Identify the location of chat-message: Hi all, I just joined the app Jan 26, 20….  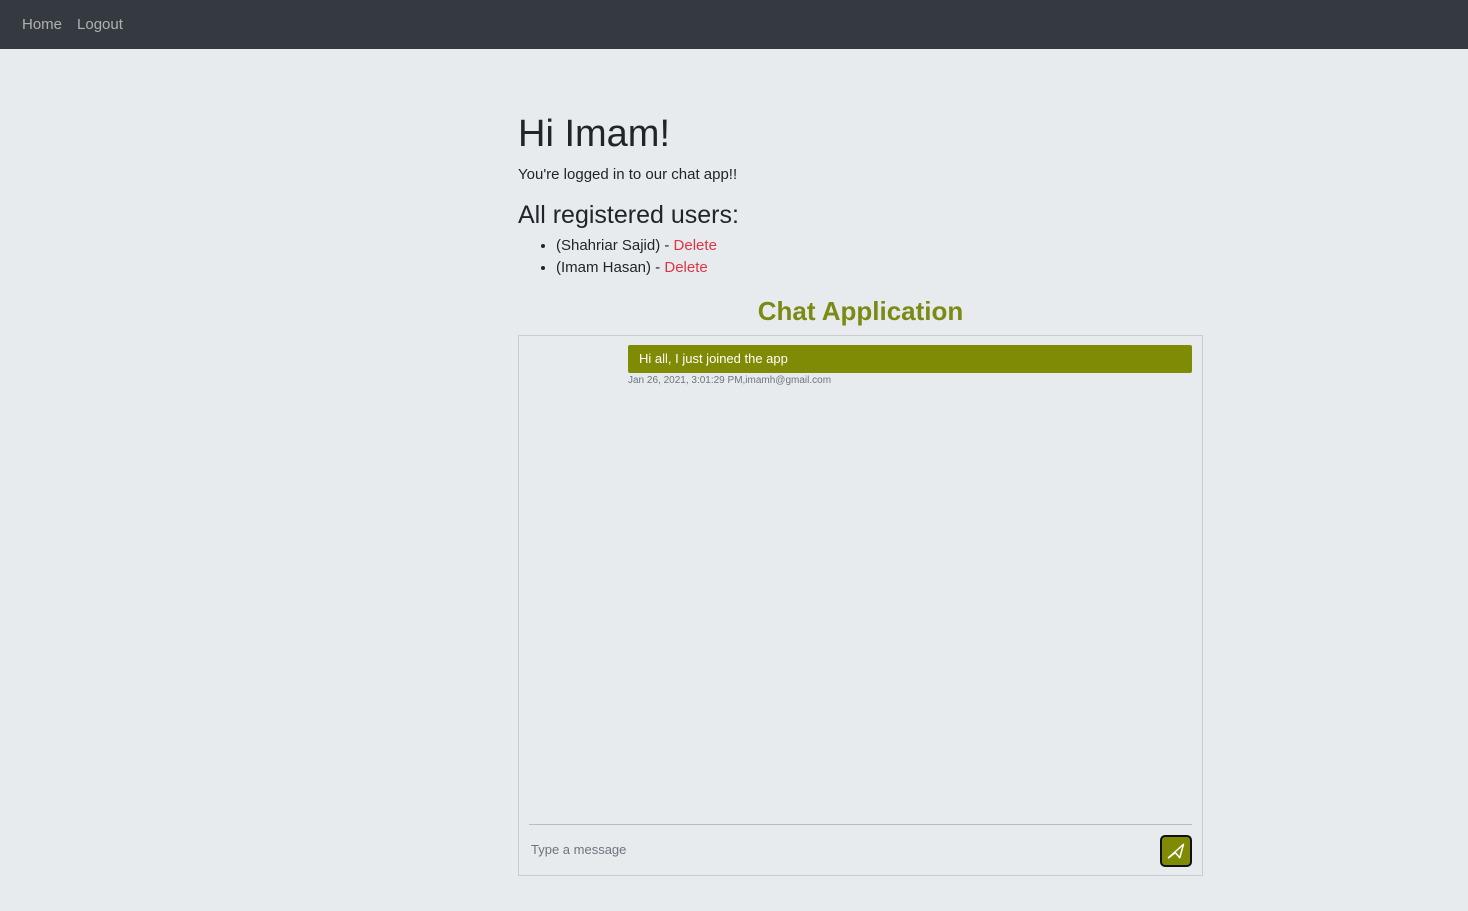
(910, 365).